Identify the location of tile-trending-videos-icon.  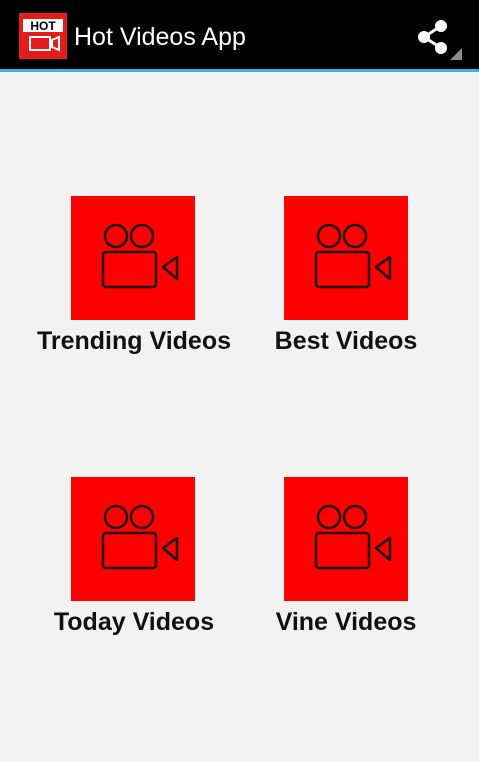
(133, 258).